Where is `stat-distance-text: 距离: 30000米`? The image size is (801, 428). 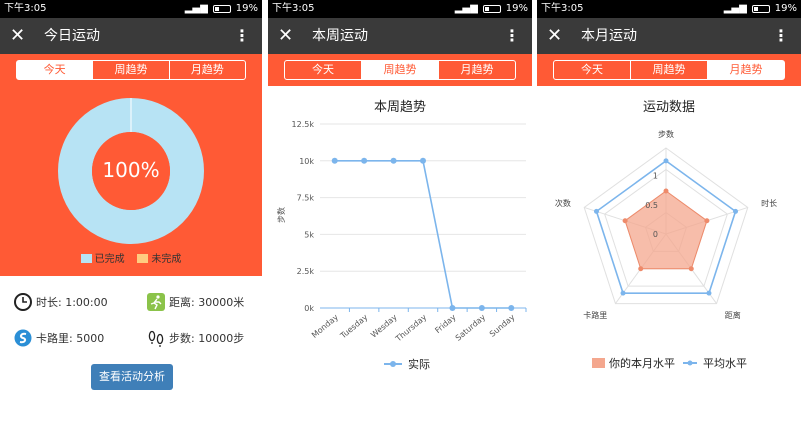
stat-distance-text: 距离: 30000米 is located at coordinates (207, 302).